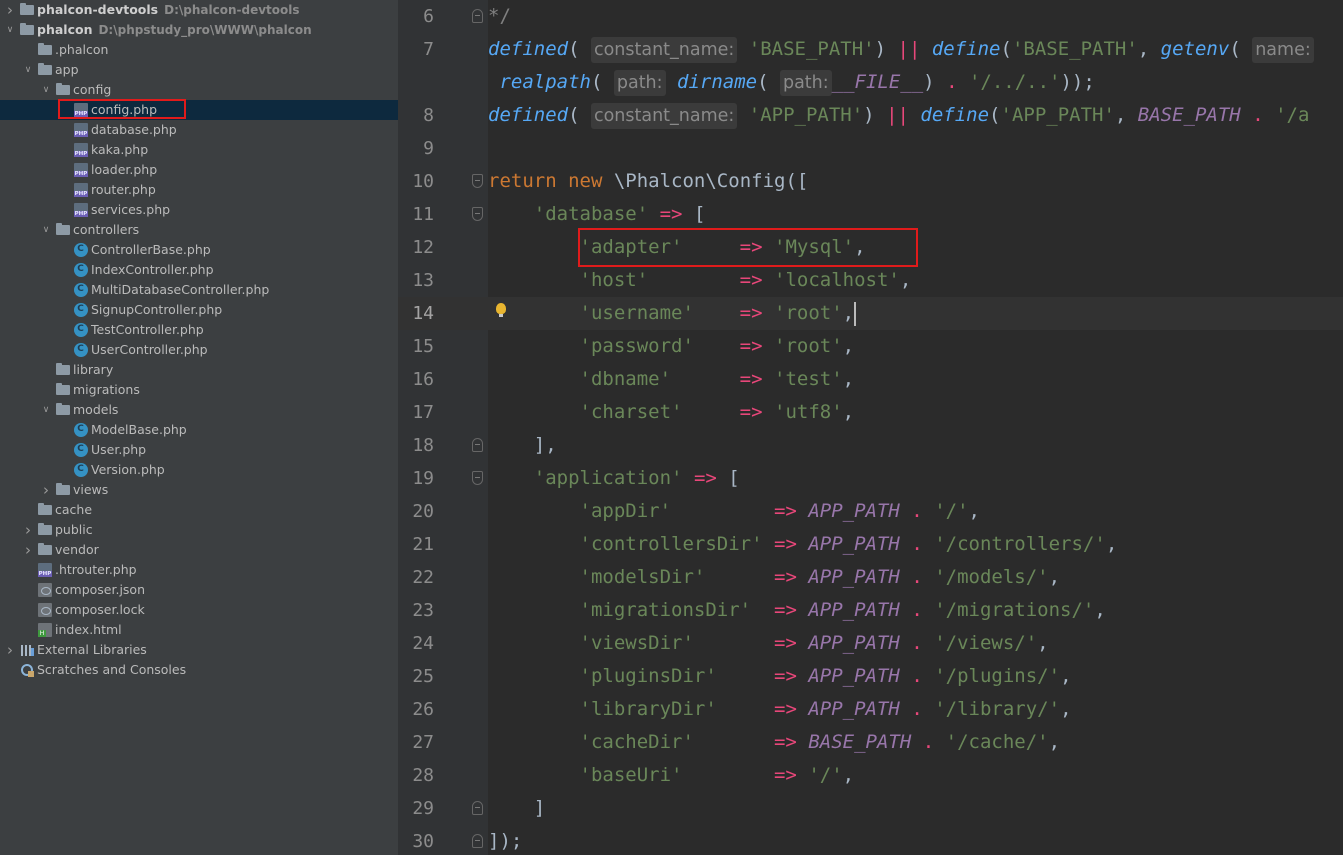 The width and height of the screenshot is (1343, 855). Describe the element at coordinates (870, 643) in the screenshot. I see `code-line: 24 'viewsDir' => APP_PATH . '/views/',` at that location.